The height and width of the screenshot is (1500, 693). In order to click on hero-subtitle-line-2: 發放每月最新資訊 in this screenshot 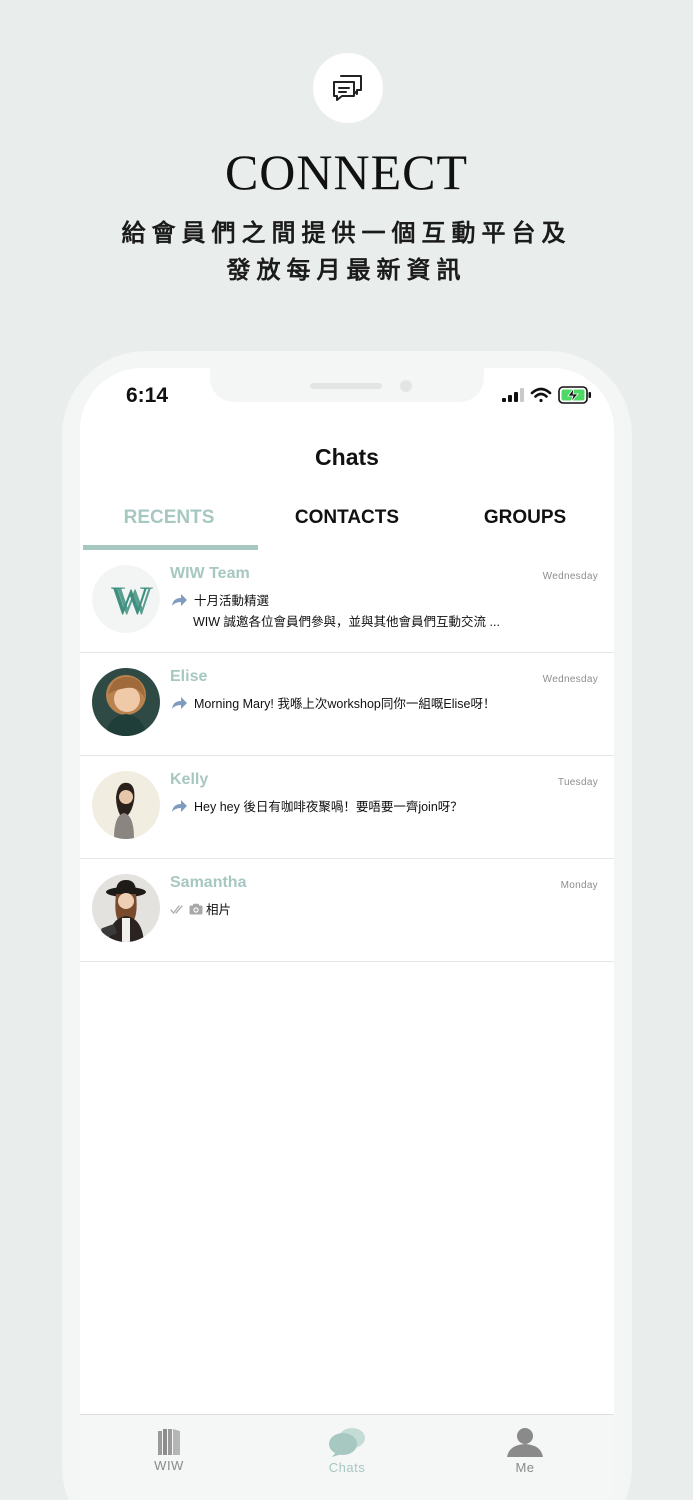, I will do `click(346, 269)`.